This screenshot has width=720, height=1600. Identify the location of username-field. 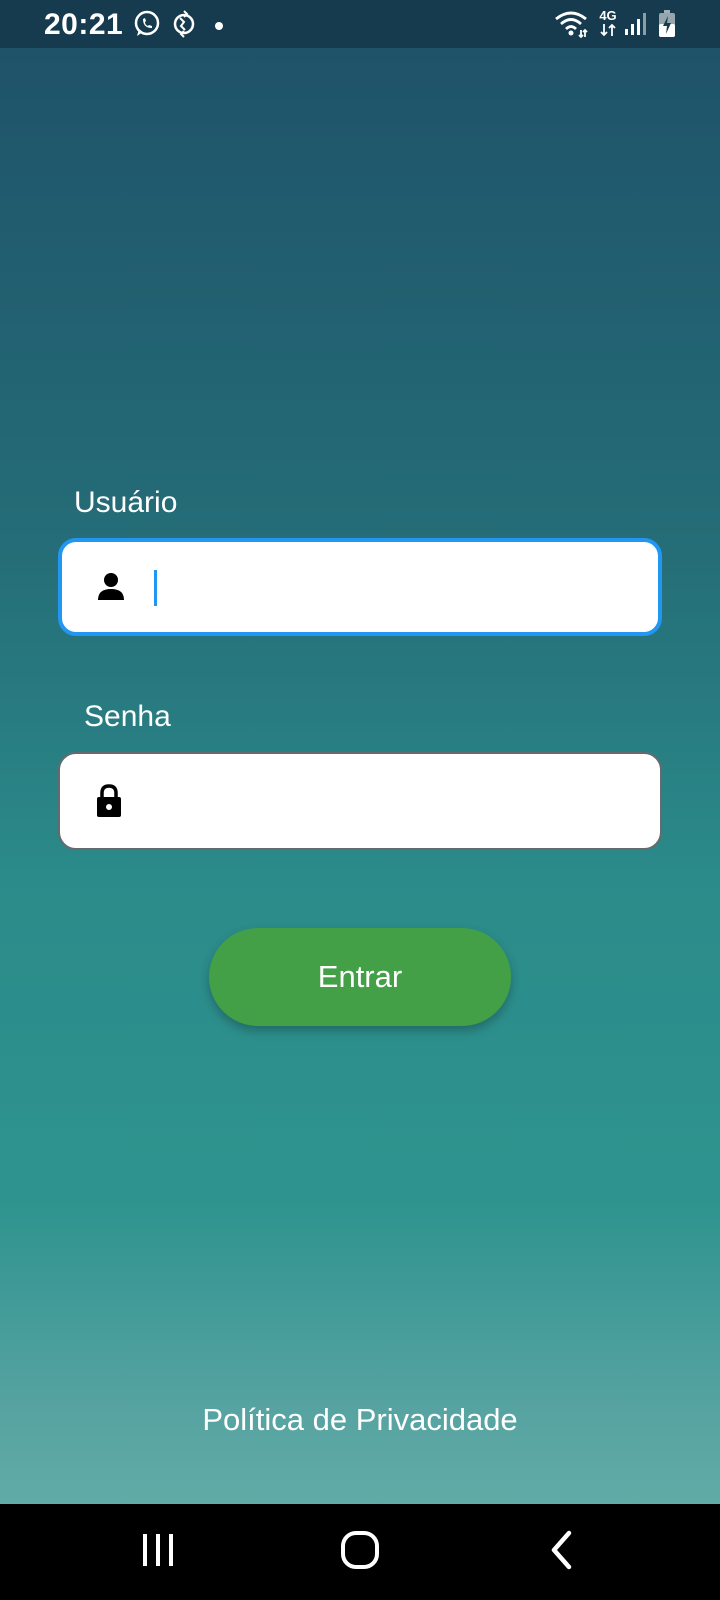
(360, 587).